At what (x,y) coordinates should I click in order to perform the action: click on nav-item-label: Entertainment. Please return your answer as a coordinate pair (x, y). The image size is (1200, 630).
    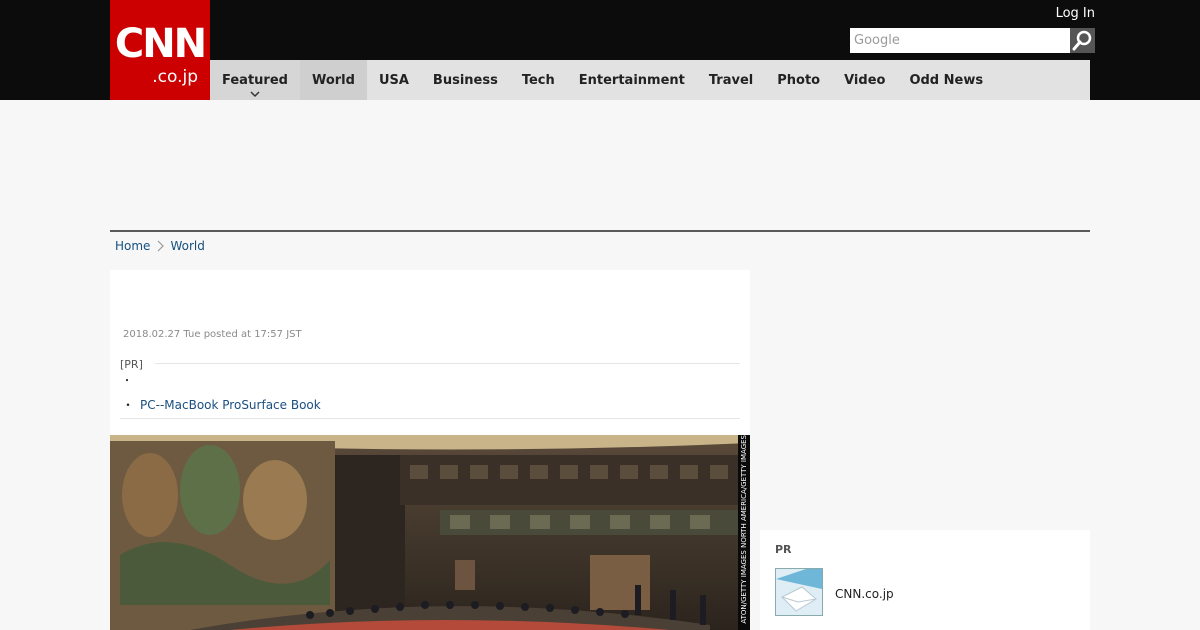
    Looking at the image, I should click on (631, 80).